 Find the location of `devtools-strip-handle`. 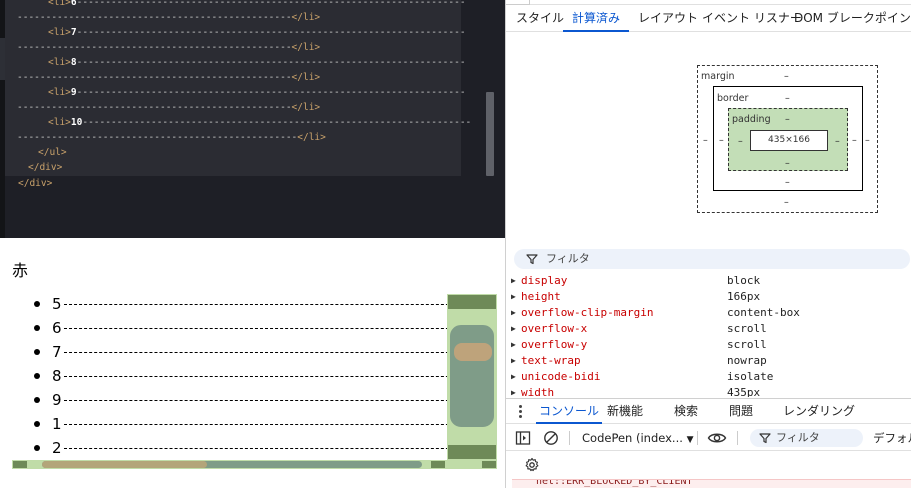

devtools-strip-handle is located at coordinates (518, 2).